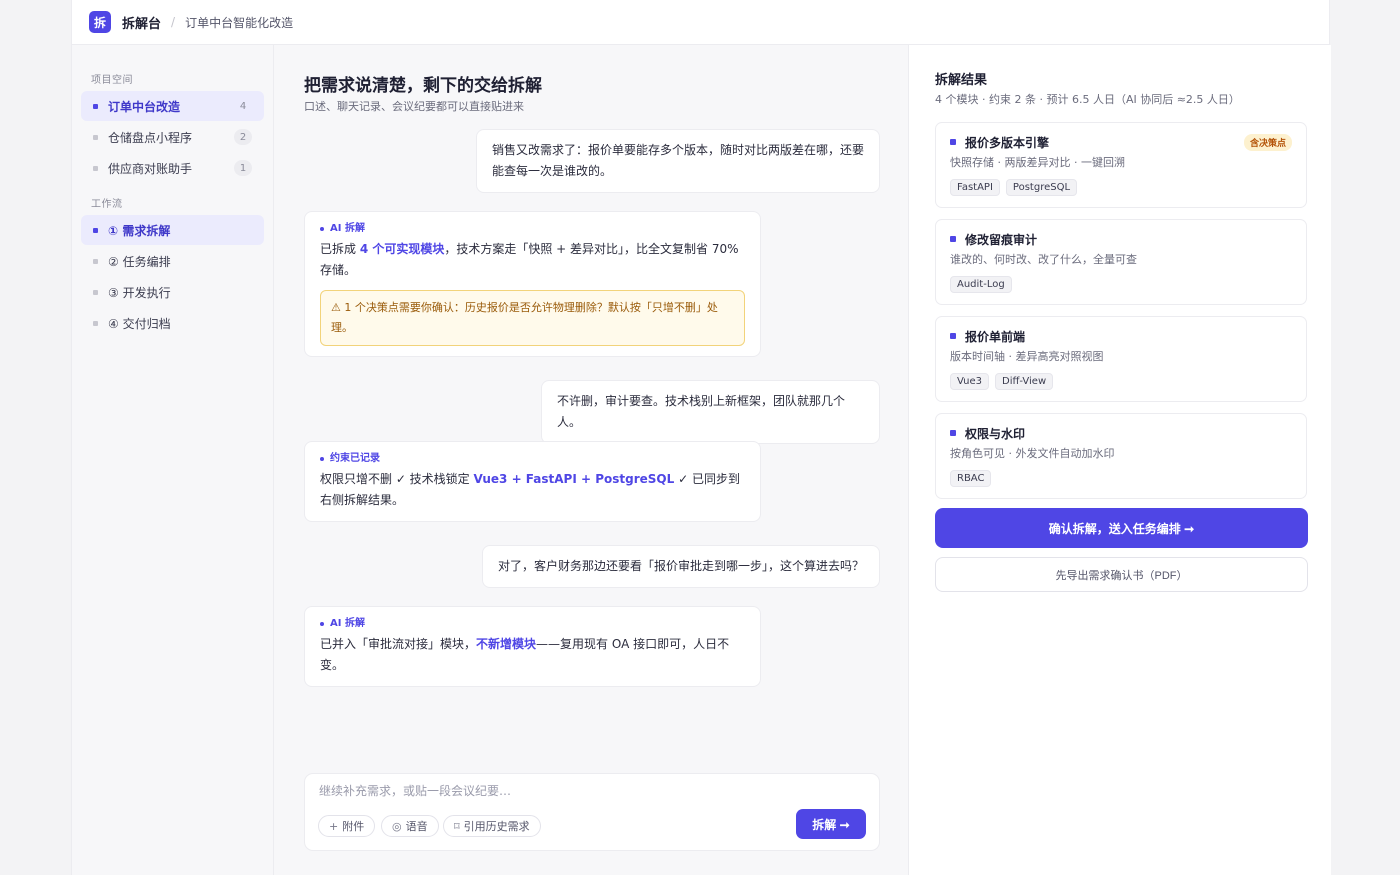  I want to click on sidebar-item-order-platform: 订单中台改造 4, so click(172, 106).